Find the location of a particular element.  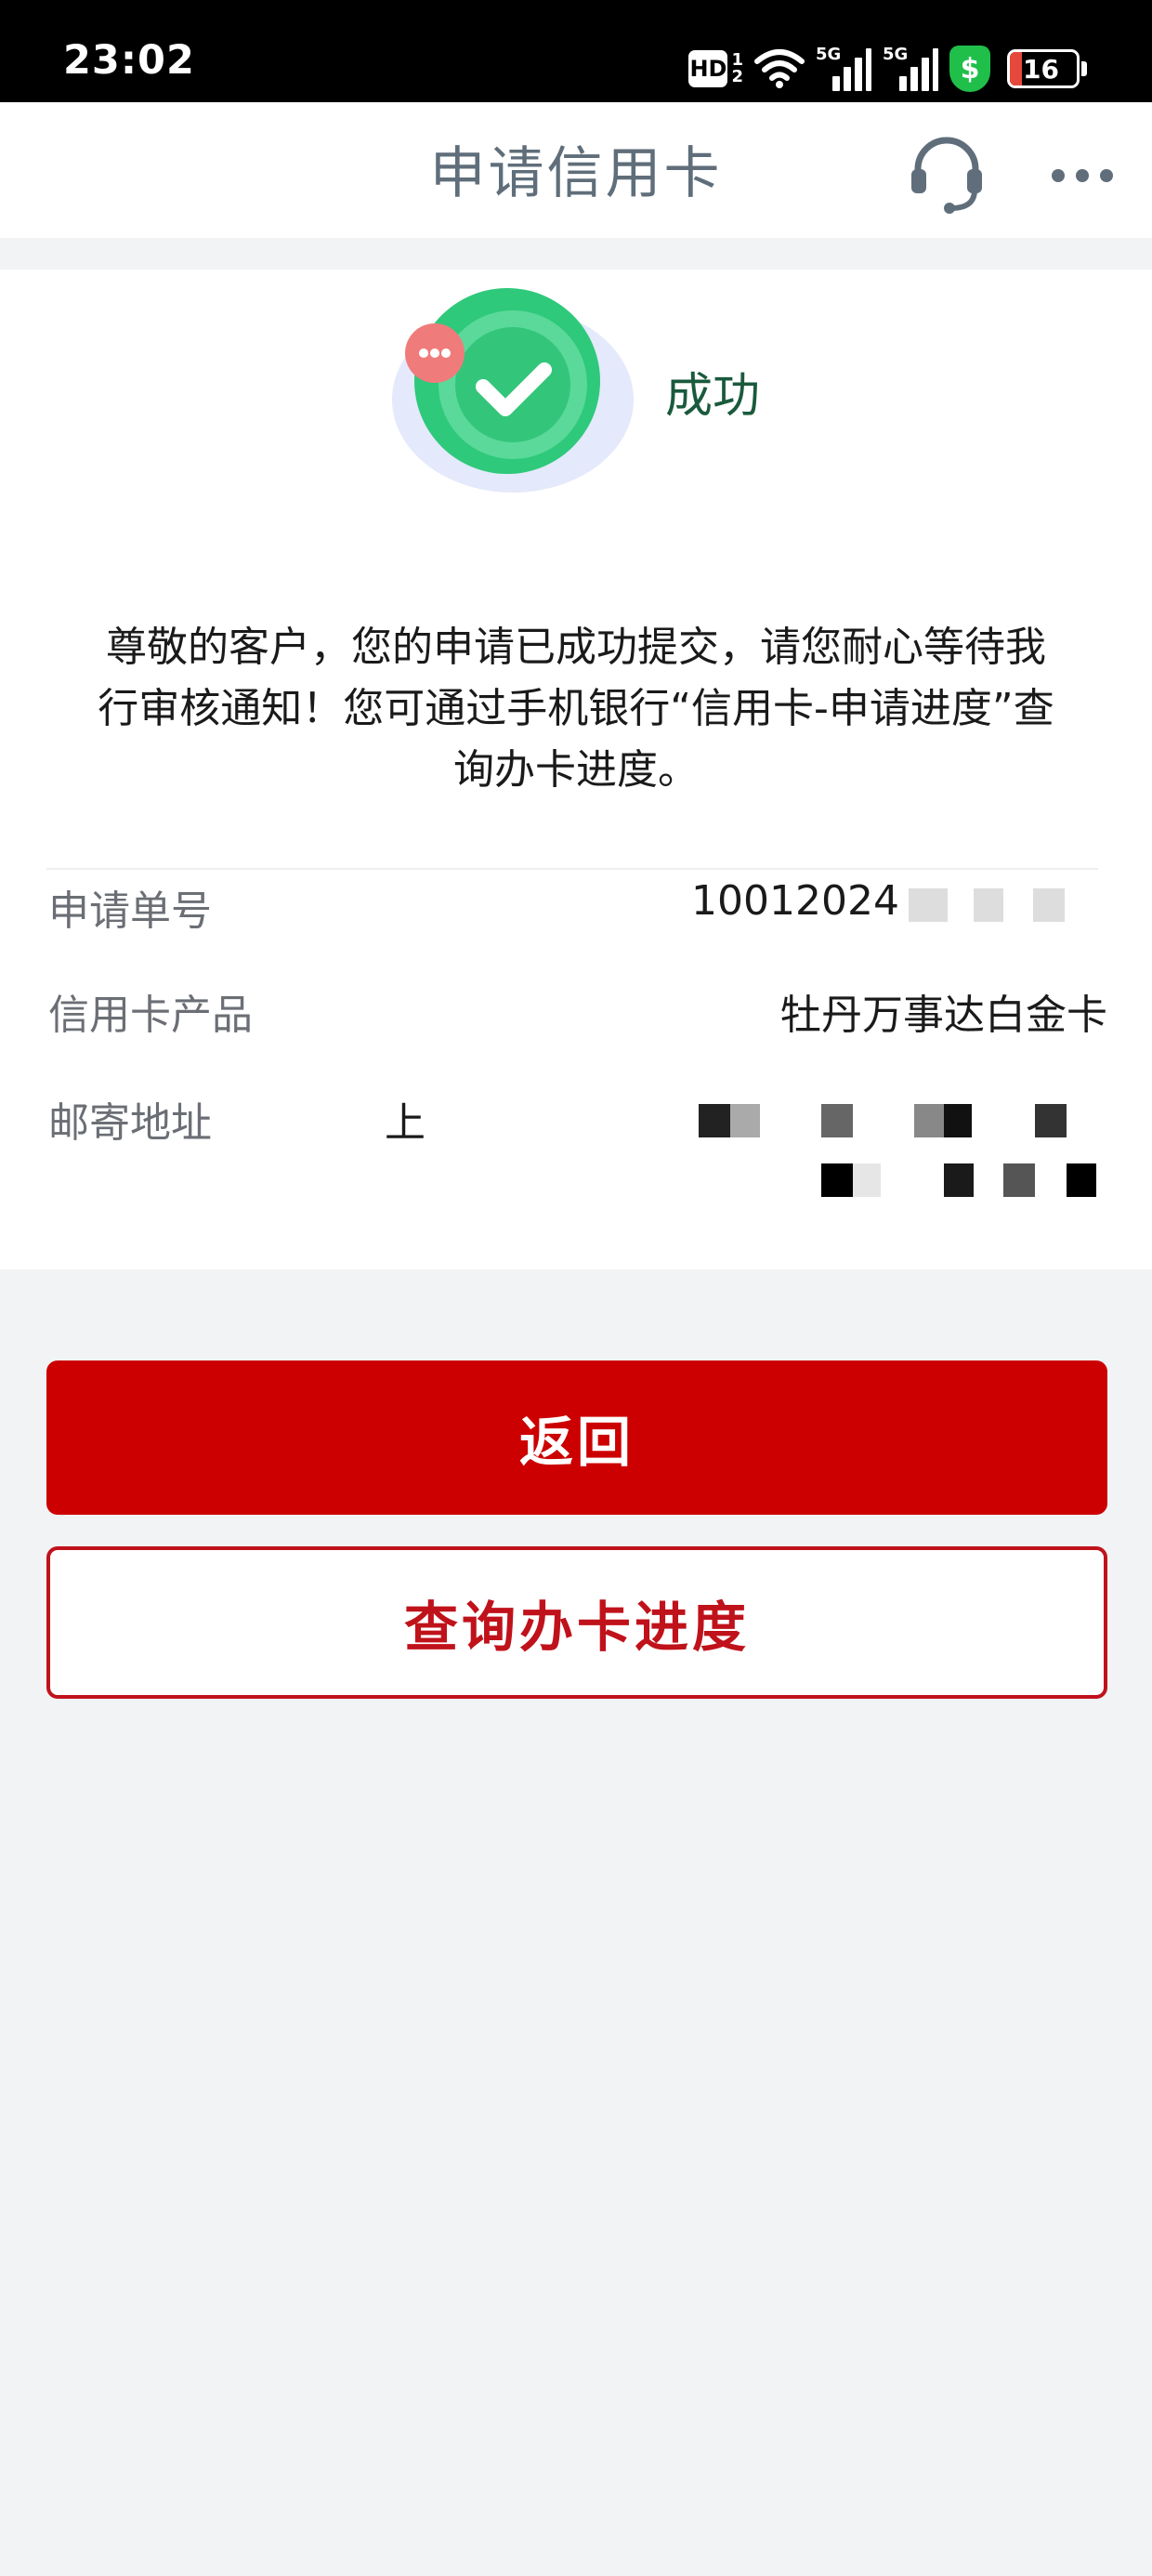

battery-level: 16 is located at coordinates (1041, 69).